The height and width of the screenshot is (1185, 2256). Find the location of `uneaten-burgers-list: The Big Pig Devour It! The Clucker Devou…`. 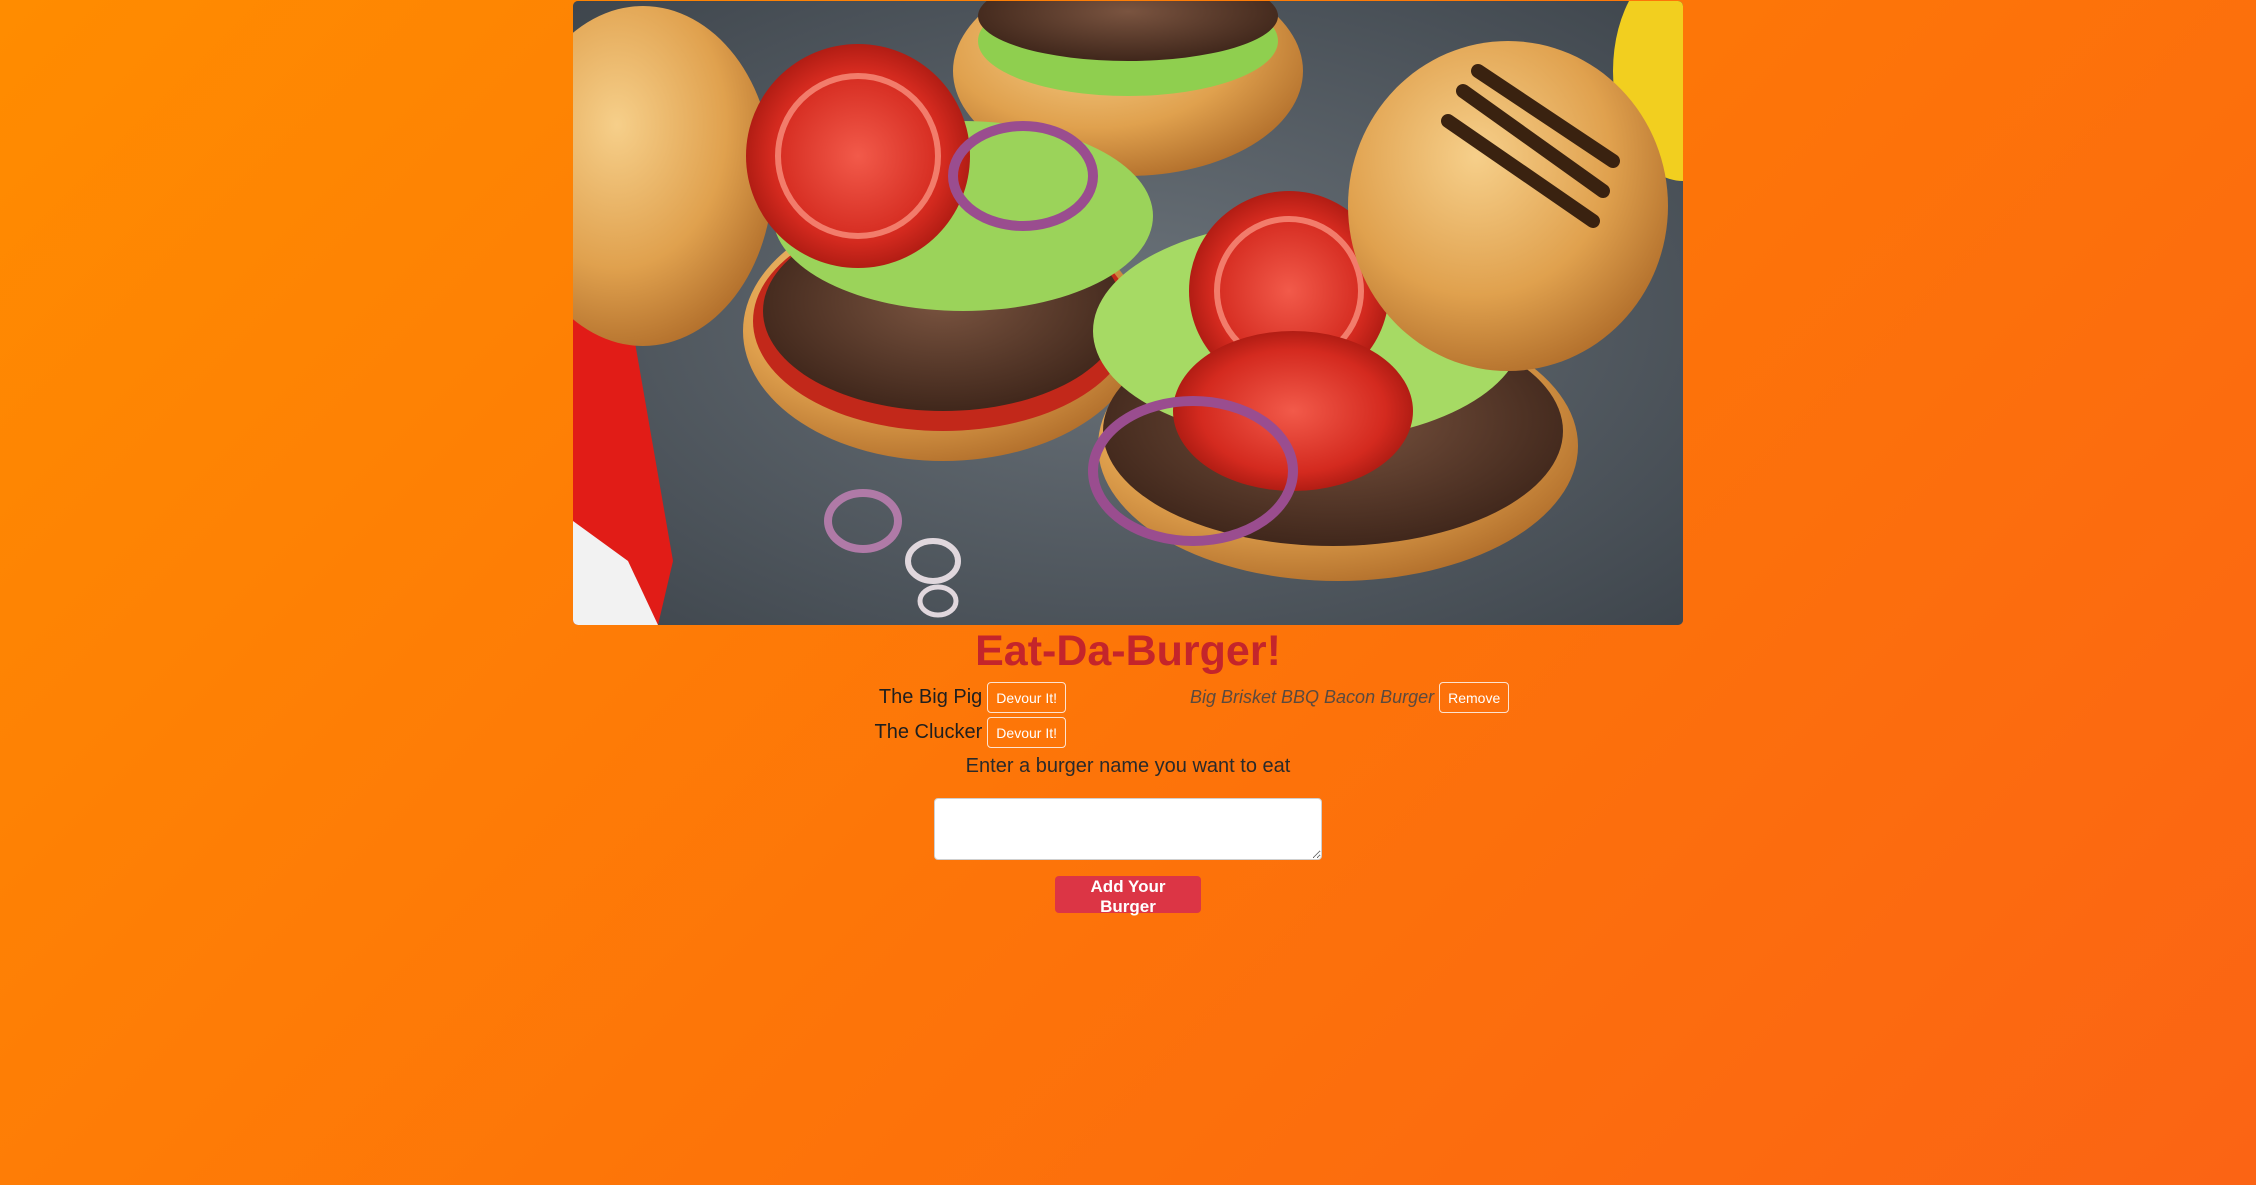

uneaten-burgers-list: The Big Pig Devour It! The Clucker Devou… is located at coordinates (866, 715).